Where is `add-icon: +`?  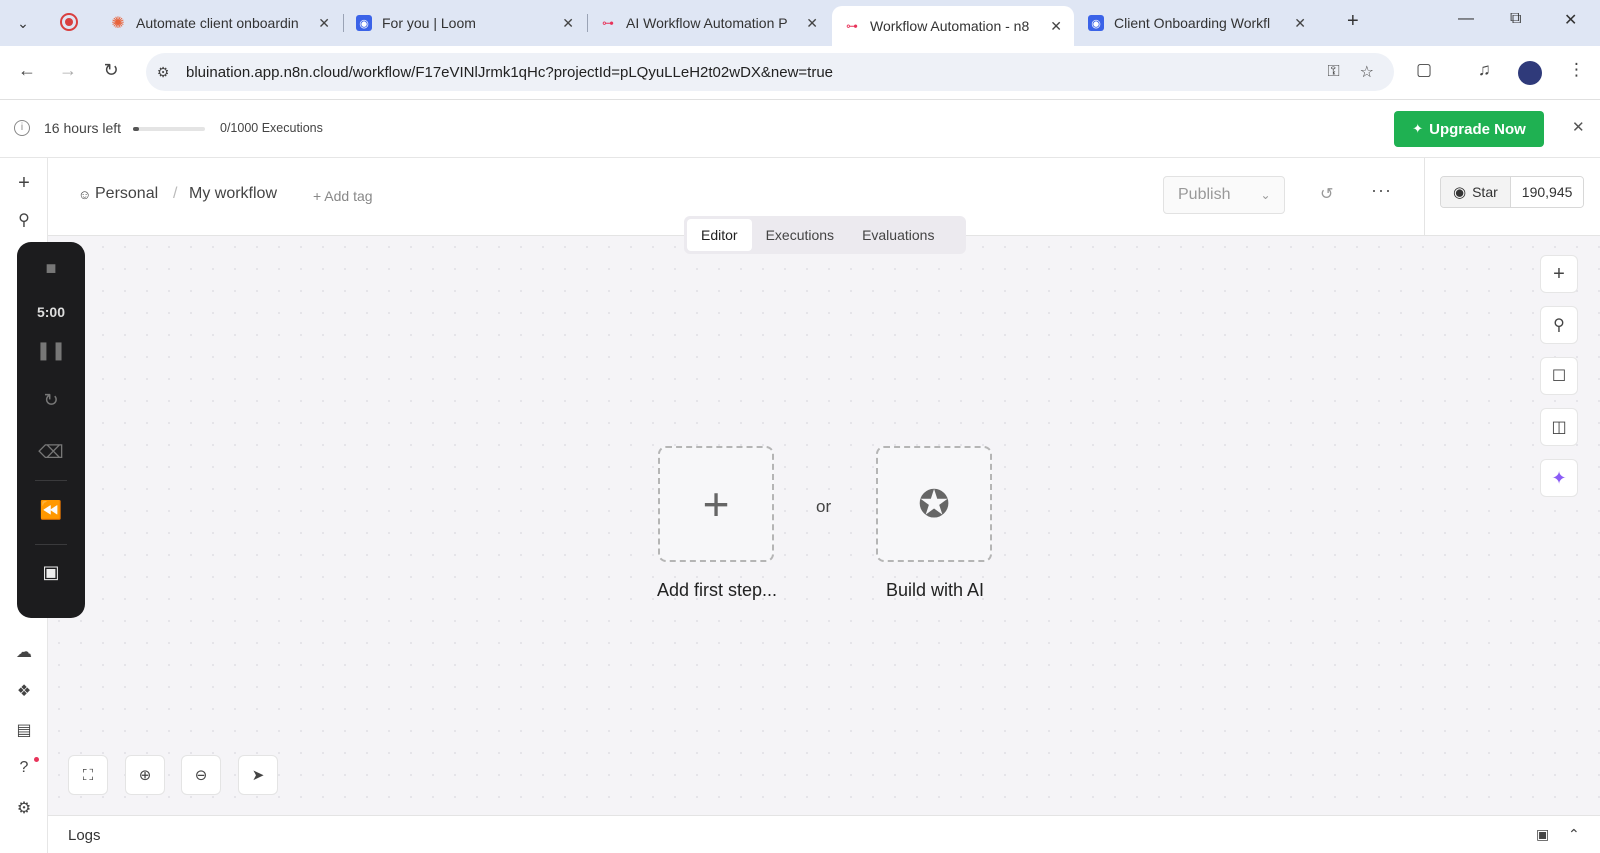
add-icon: + is located at coordinates (24, 183).